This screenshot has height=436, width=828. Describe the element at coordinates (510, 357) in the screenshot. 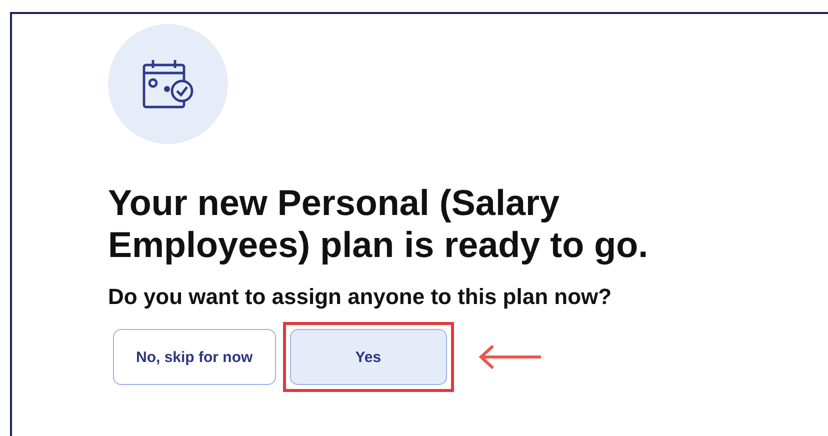

I see `arrow-icon` at that location.